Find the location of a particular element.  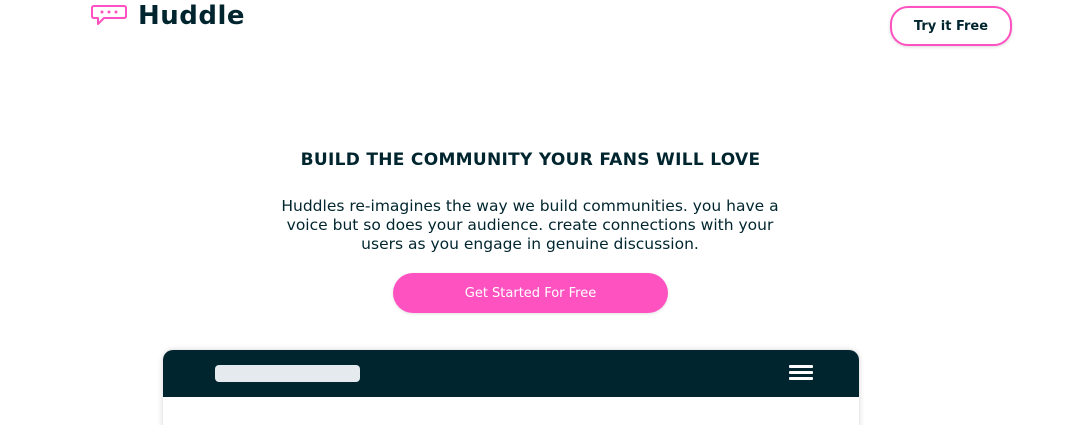

hamburger-menu-icon is located at coordinates (801, 373).